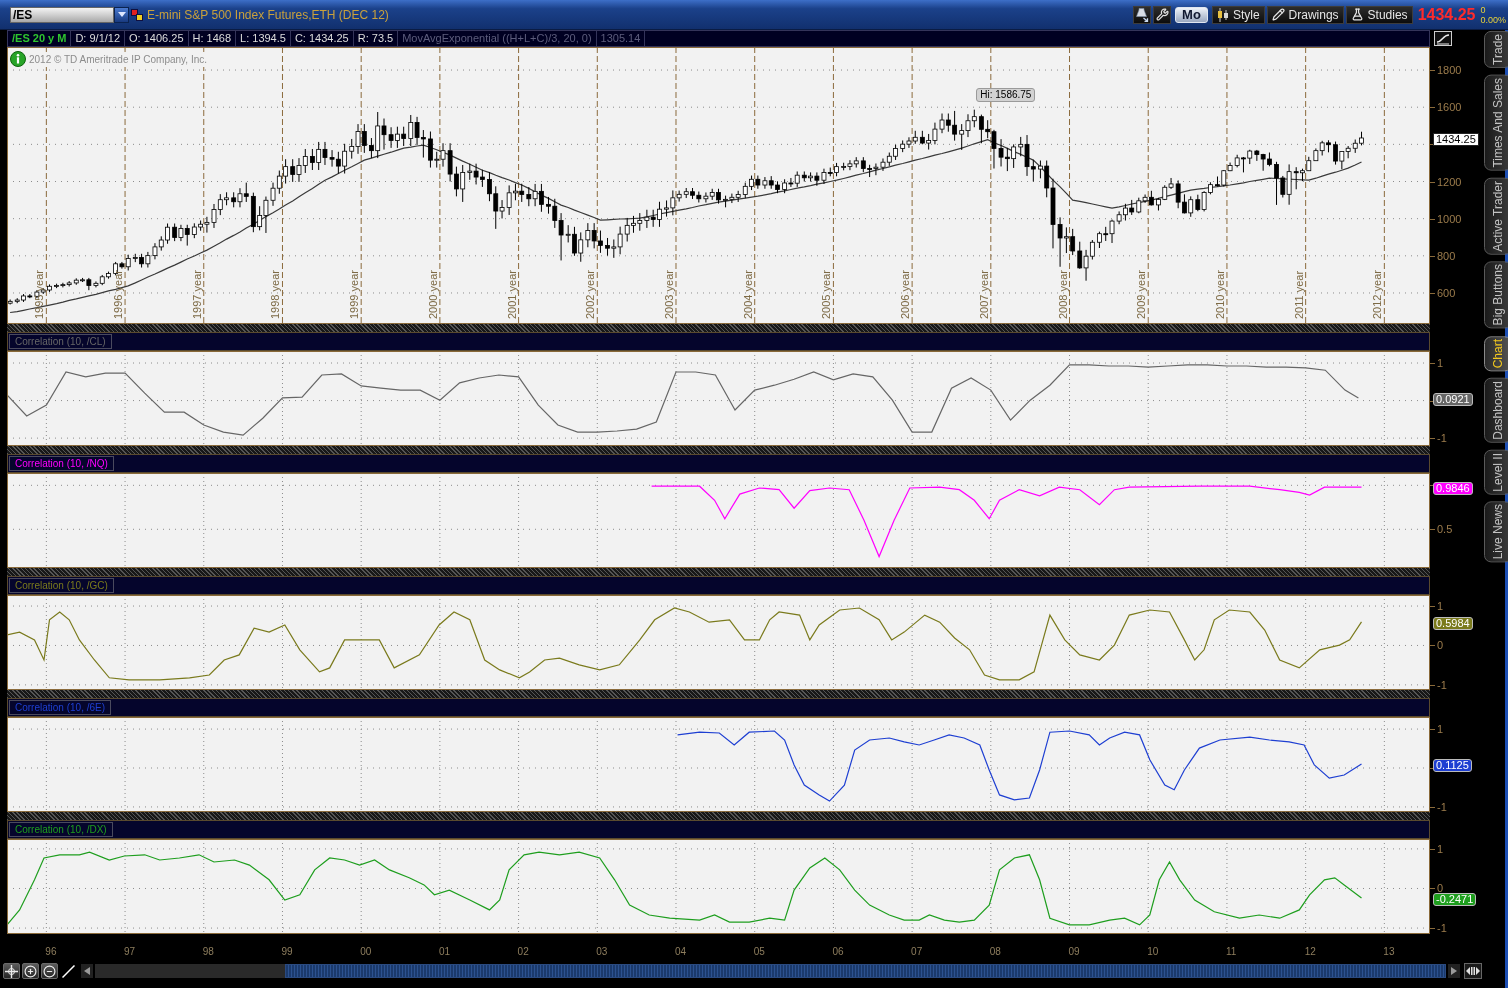 This screenshot has height=988, width=1508. Describe the element at coordinates (1449, 218) in the screenshot. I see `axis-label: 1000` at that location.